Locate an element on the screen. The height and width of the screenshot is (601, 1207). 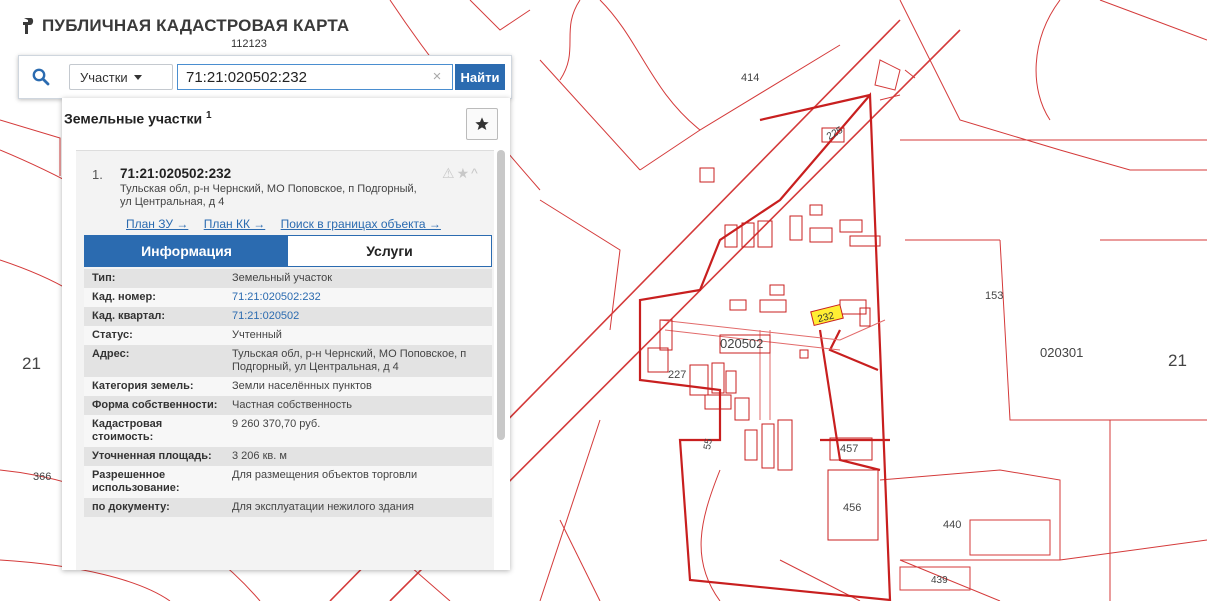
info-row: Кад. номер: 71:21:020502:232 is located at coordinates (288, 297).